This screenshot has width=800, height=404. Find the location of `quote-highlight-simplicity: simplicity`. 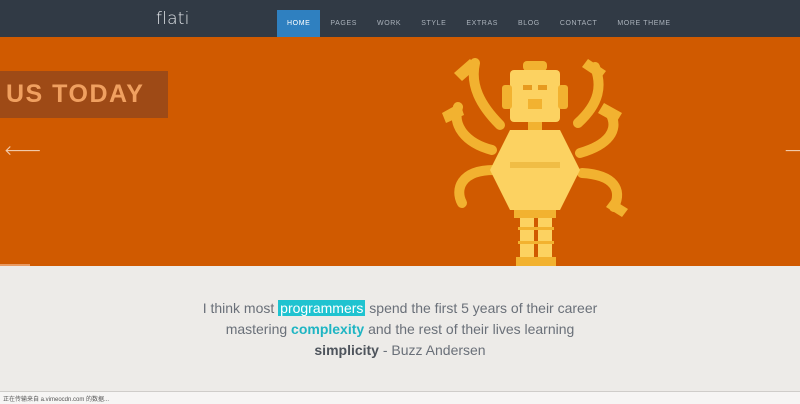

quote-highlight-simplicity: simplicity is located at coordinates (346, 350).